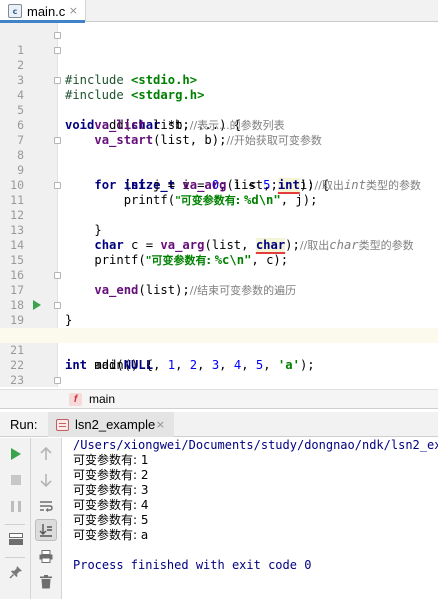 The image size is (438, 599). What do you see at coordinates (192, 565) in the screenshot?
I see `console-exit-line: Process finished with exit code 0` at bounding box center [192, 565].